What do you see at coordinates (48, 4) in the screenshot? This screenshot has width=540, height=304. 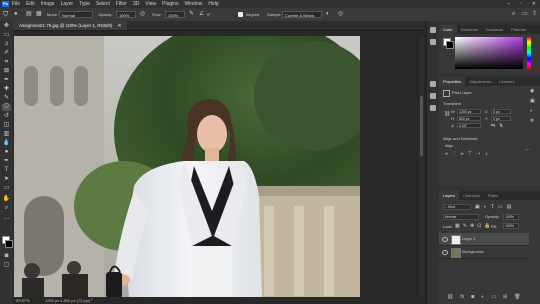 I see `menu-image: Image` at bounding box center [48, 4].